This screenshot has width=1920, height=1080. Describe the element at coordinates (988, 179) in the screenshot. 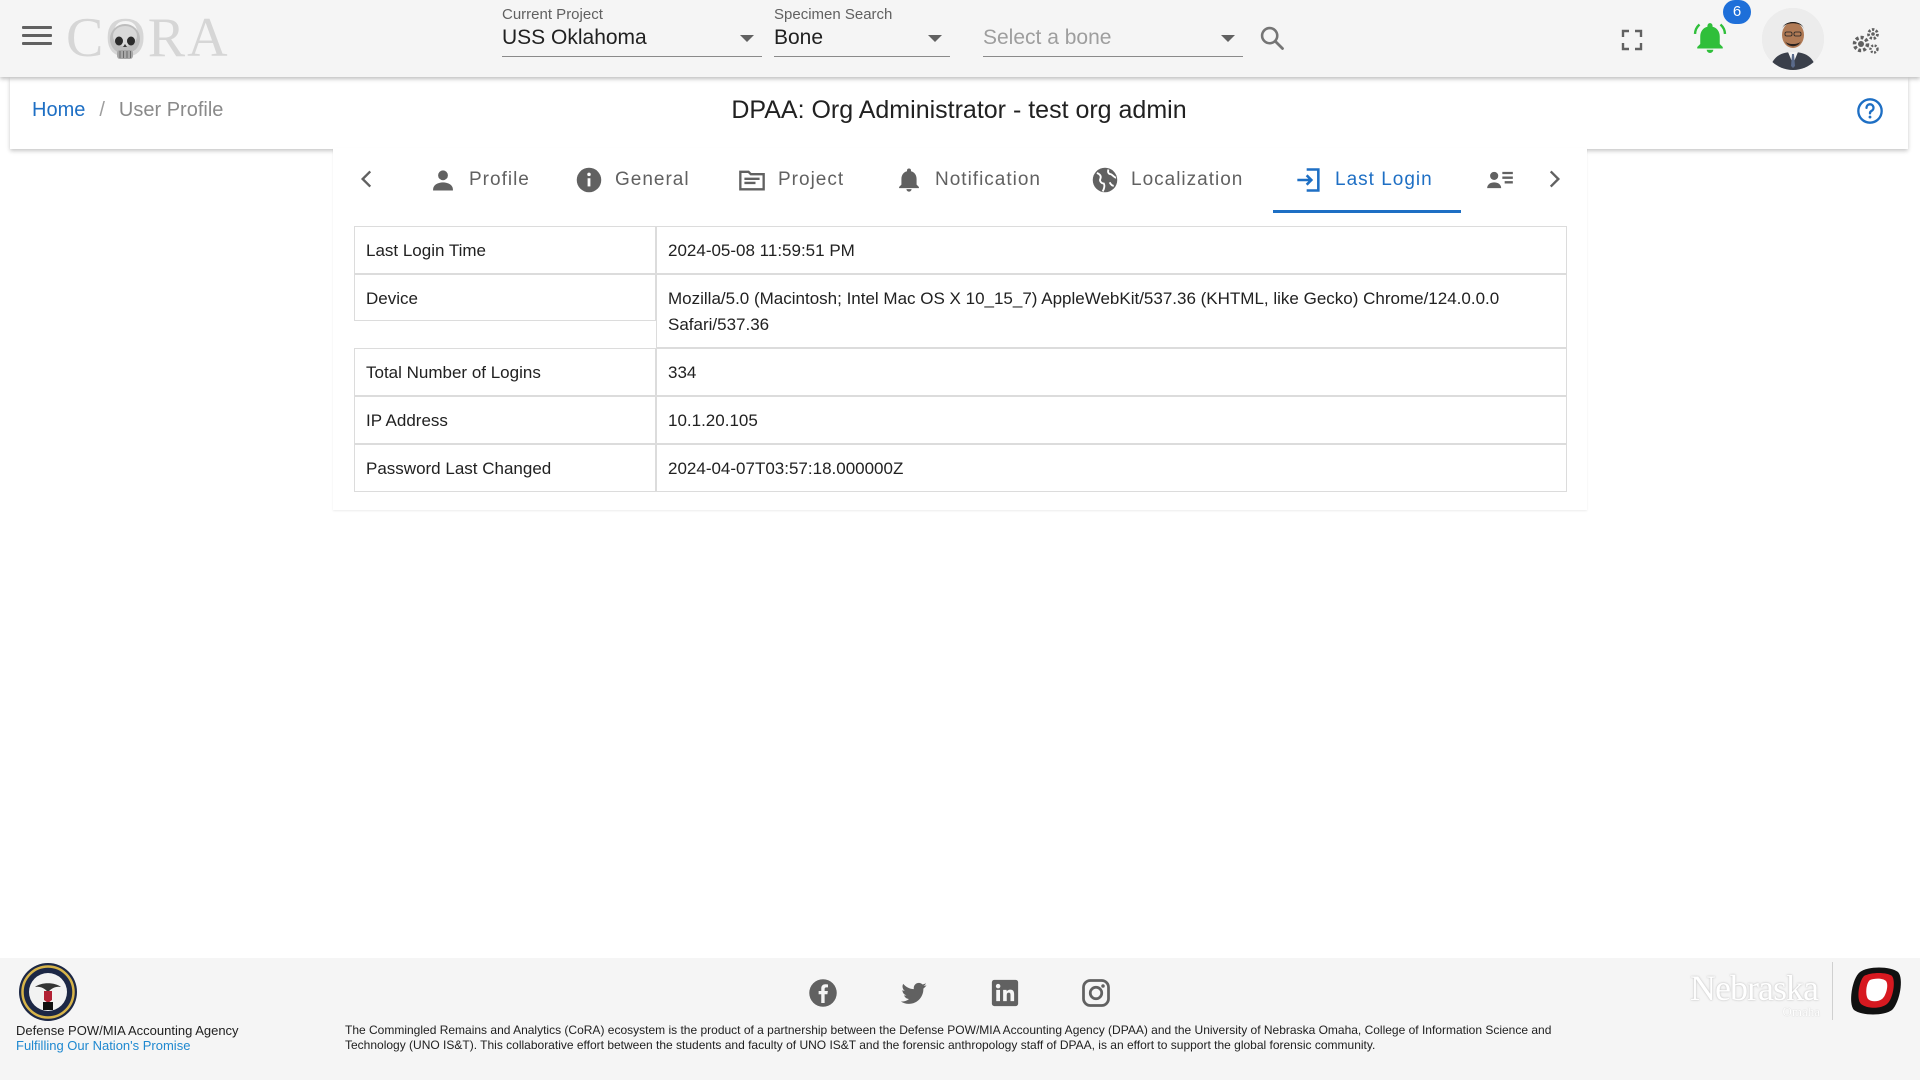

I see `tab-notification-label: Notification` at that location.